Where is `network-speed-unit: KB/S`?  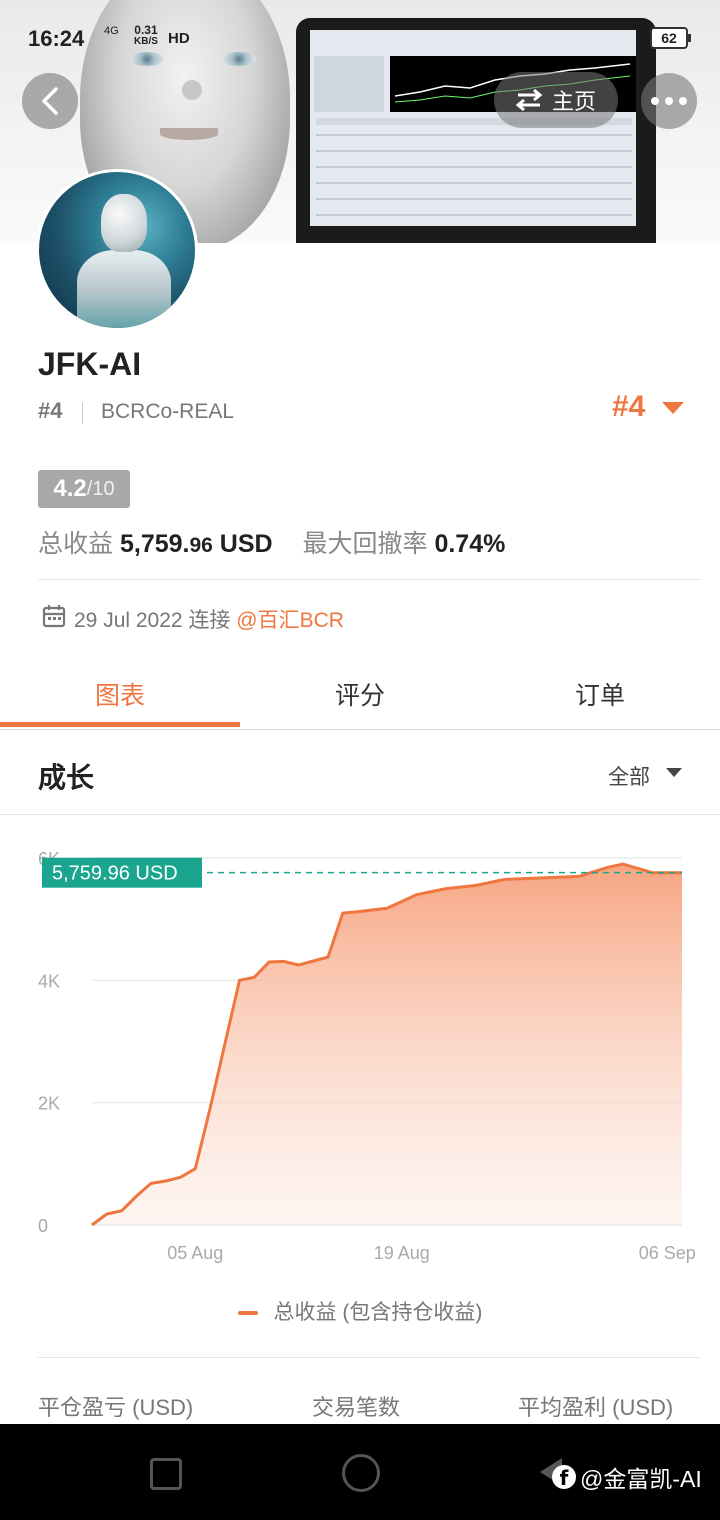
network-speed-unit: KB/S is located at coordinates (146, 41).